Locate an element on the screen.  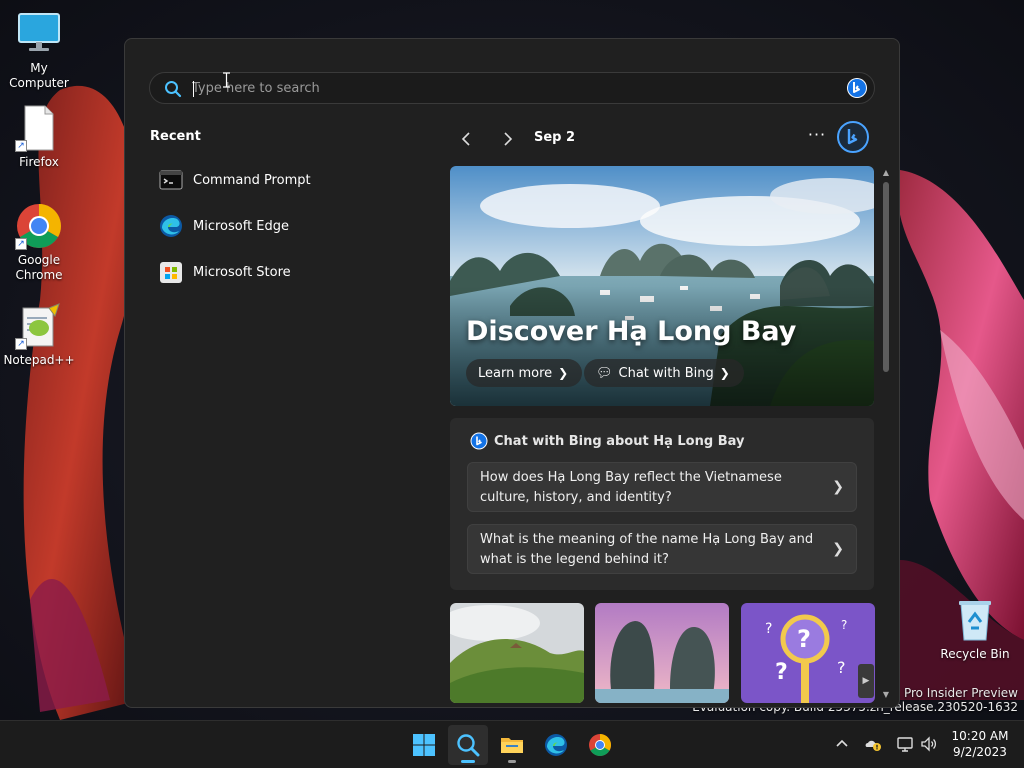
desktop-icon-label: Recycle Bin is located at coordinates (975, 654).